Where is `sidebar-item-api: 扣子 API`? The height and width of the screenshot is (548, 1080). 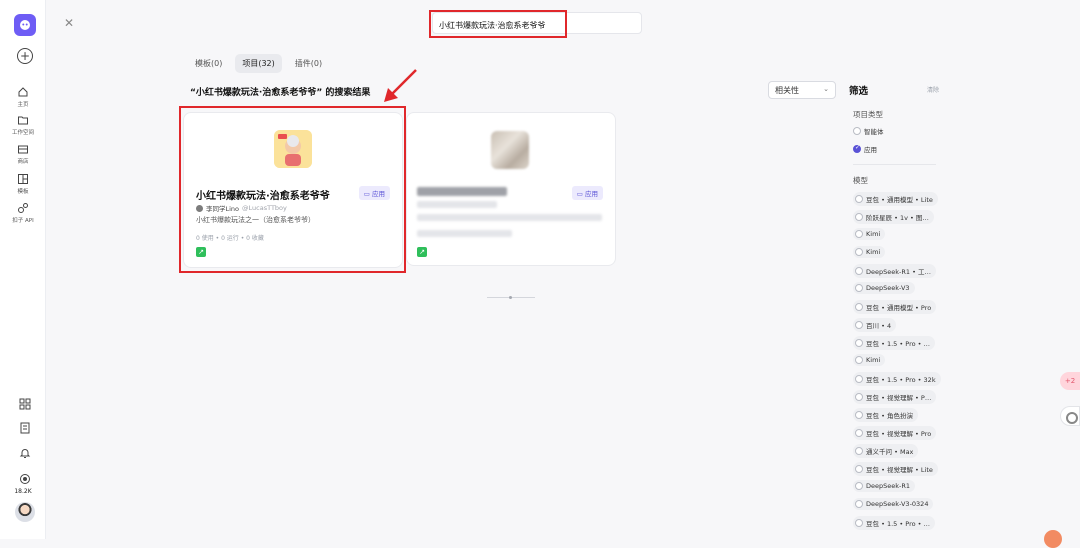 sidebar-item-api: 扣子 API is located at coordinates (23, 213).